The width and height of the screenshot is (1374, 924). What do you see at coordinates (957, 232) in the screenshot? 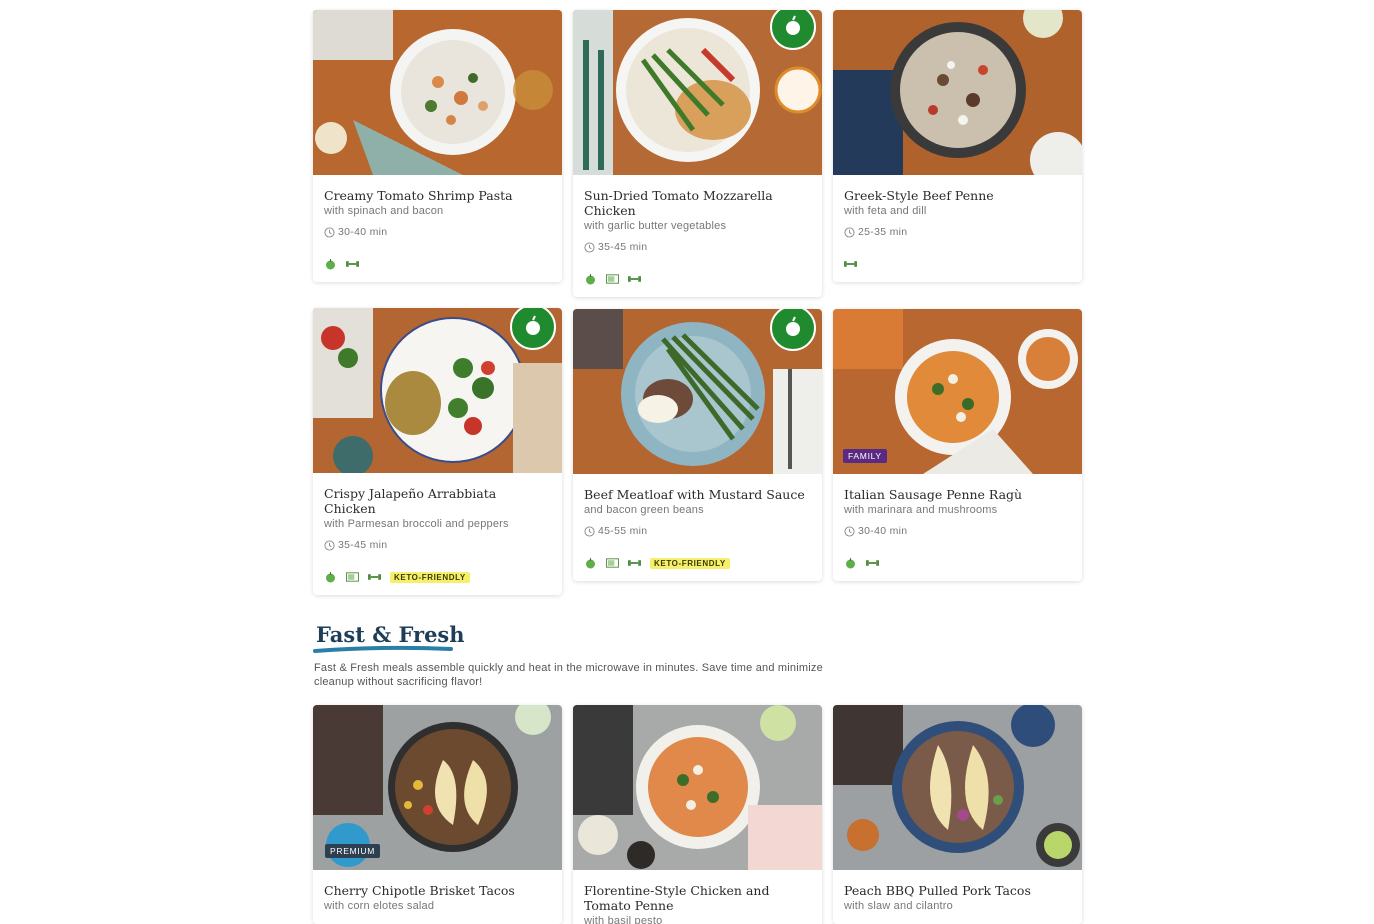
I see `prep-time: 25-35 min` at bounding box center [957, 232].